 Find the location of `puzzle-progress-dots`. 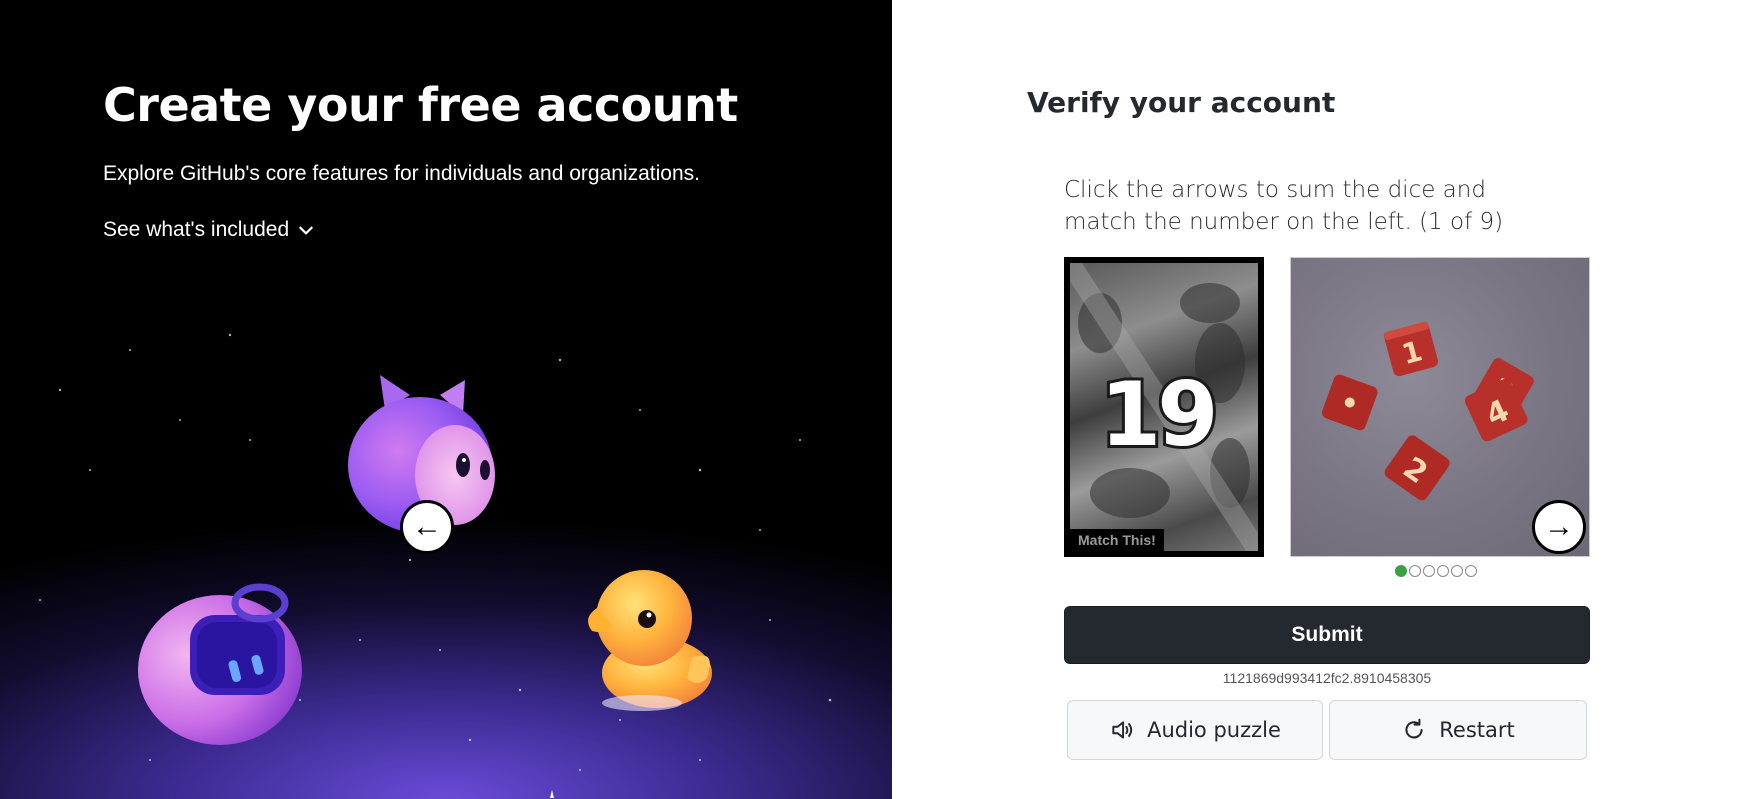

puzzle-progress-dots is located at coordinates (1436, 571).